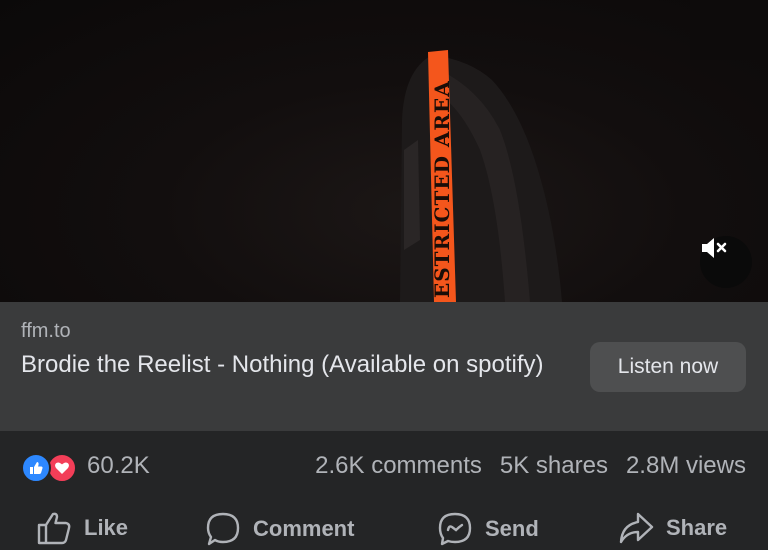  Describe the element at coordinates (512, 528) in the screenshot. I see `send-label: Send` at that location.